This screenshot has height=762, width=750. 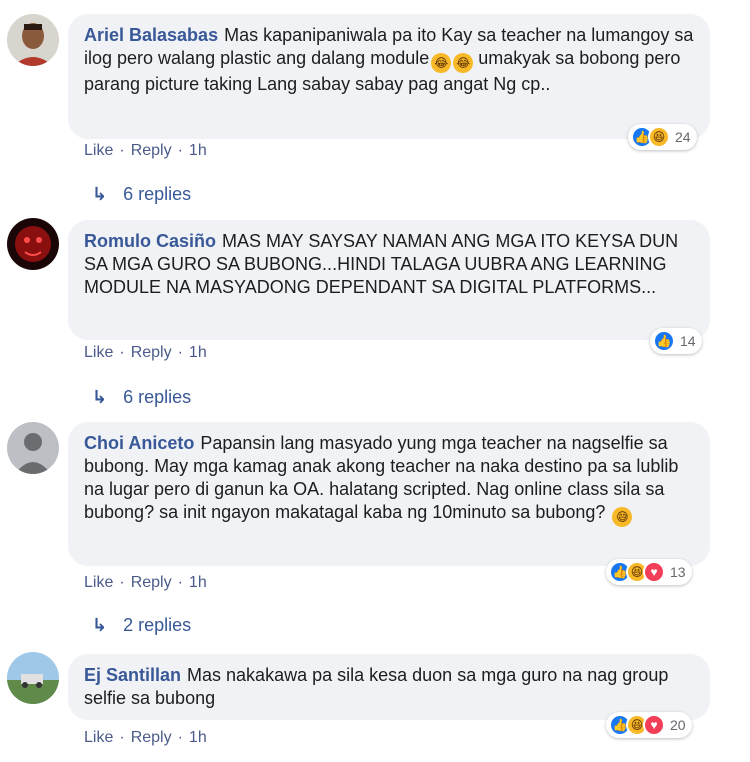 What do you see at coordinates (139, 443) in the screenshot?
I see `comment-author: Choi Aniceto` at bounding box center [139, 443].